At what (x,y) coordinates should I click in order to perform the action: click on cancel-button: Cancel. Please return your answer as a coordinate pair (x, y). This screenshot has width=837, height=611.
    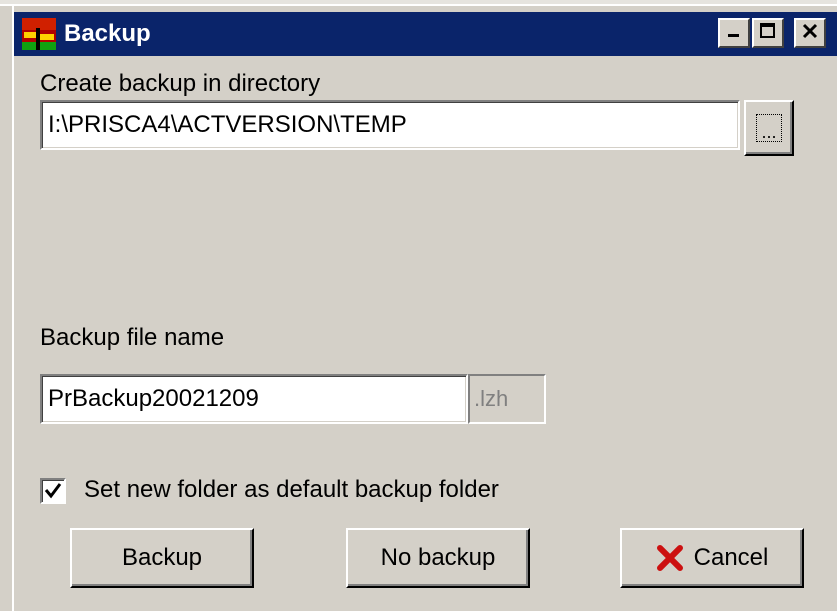
    Looking at the image, I should click on (712, 558).